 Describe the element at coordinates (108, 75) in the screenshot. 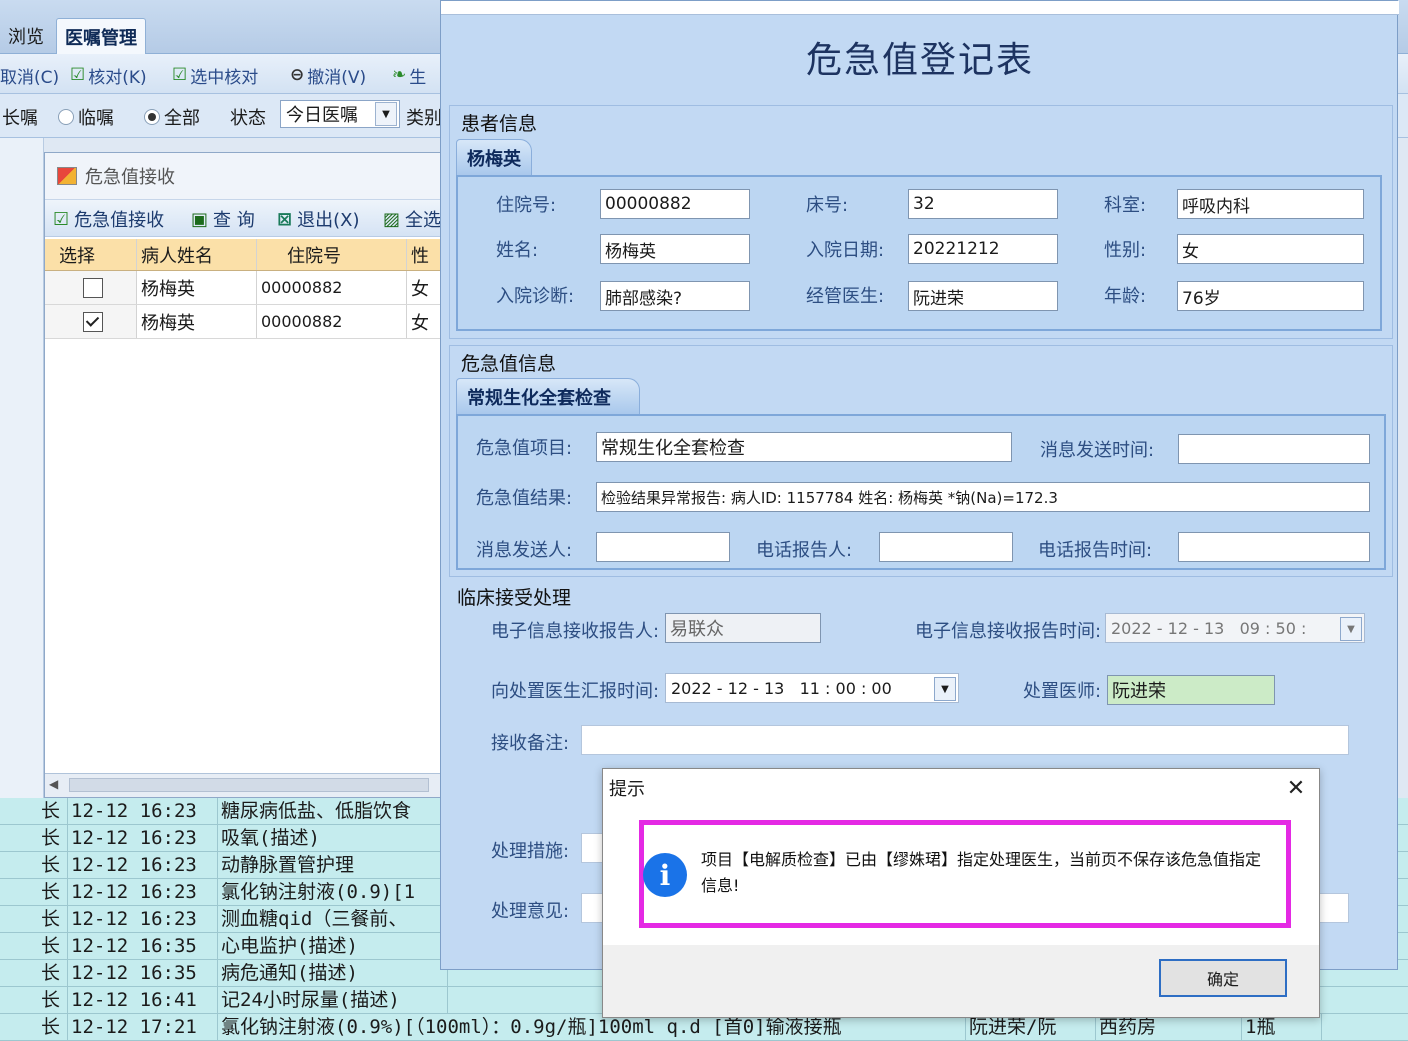

I see `check-button: ☑ 核对(K)` at that location.